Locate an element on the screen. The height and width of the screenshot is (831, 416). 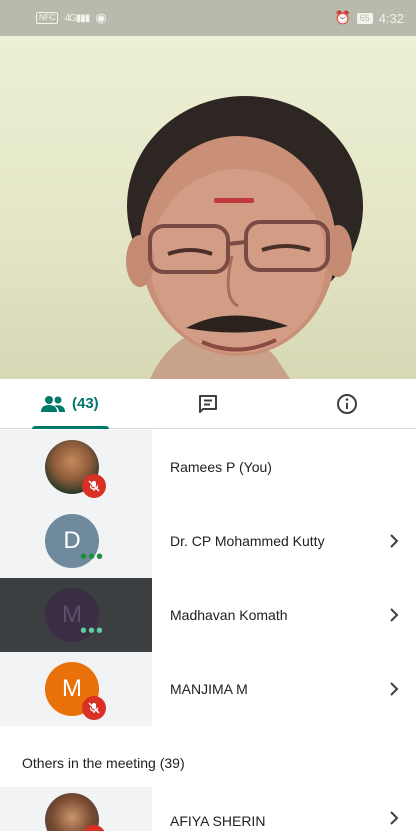
participant-row: Ramees P (You) is located at coordinates (208, 467).